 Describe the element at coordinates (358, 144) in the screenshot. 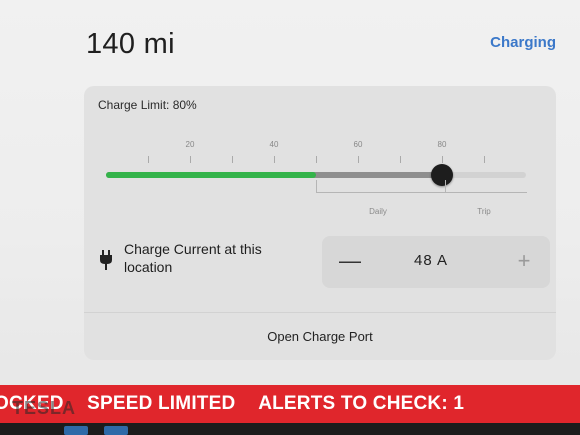

I see `tick-label-60: 60` at that location.